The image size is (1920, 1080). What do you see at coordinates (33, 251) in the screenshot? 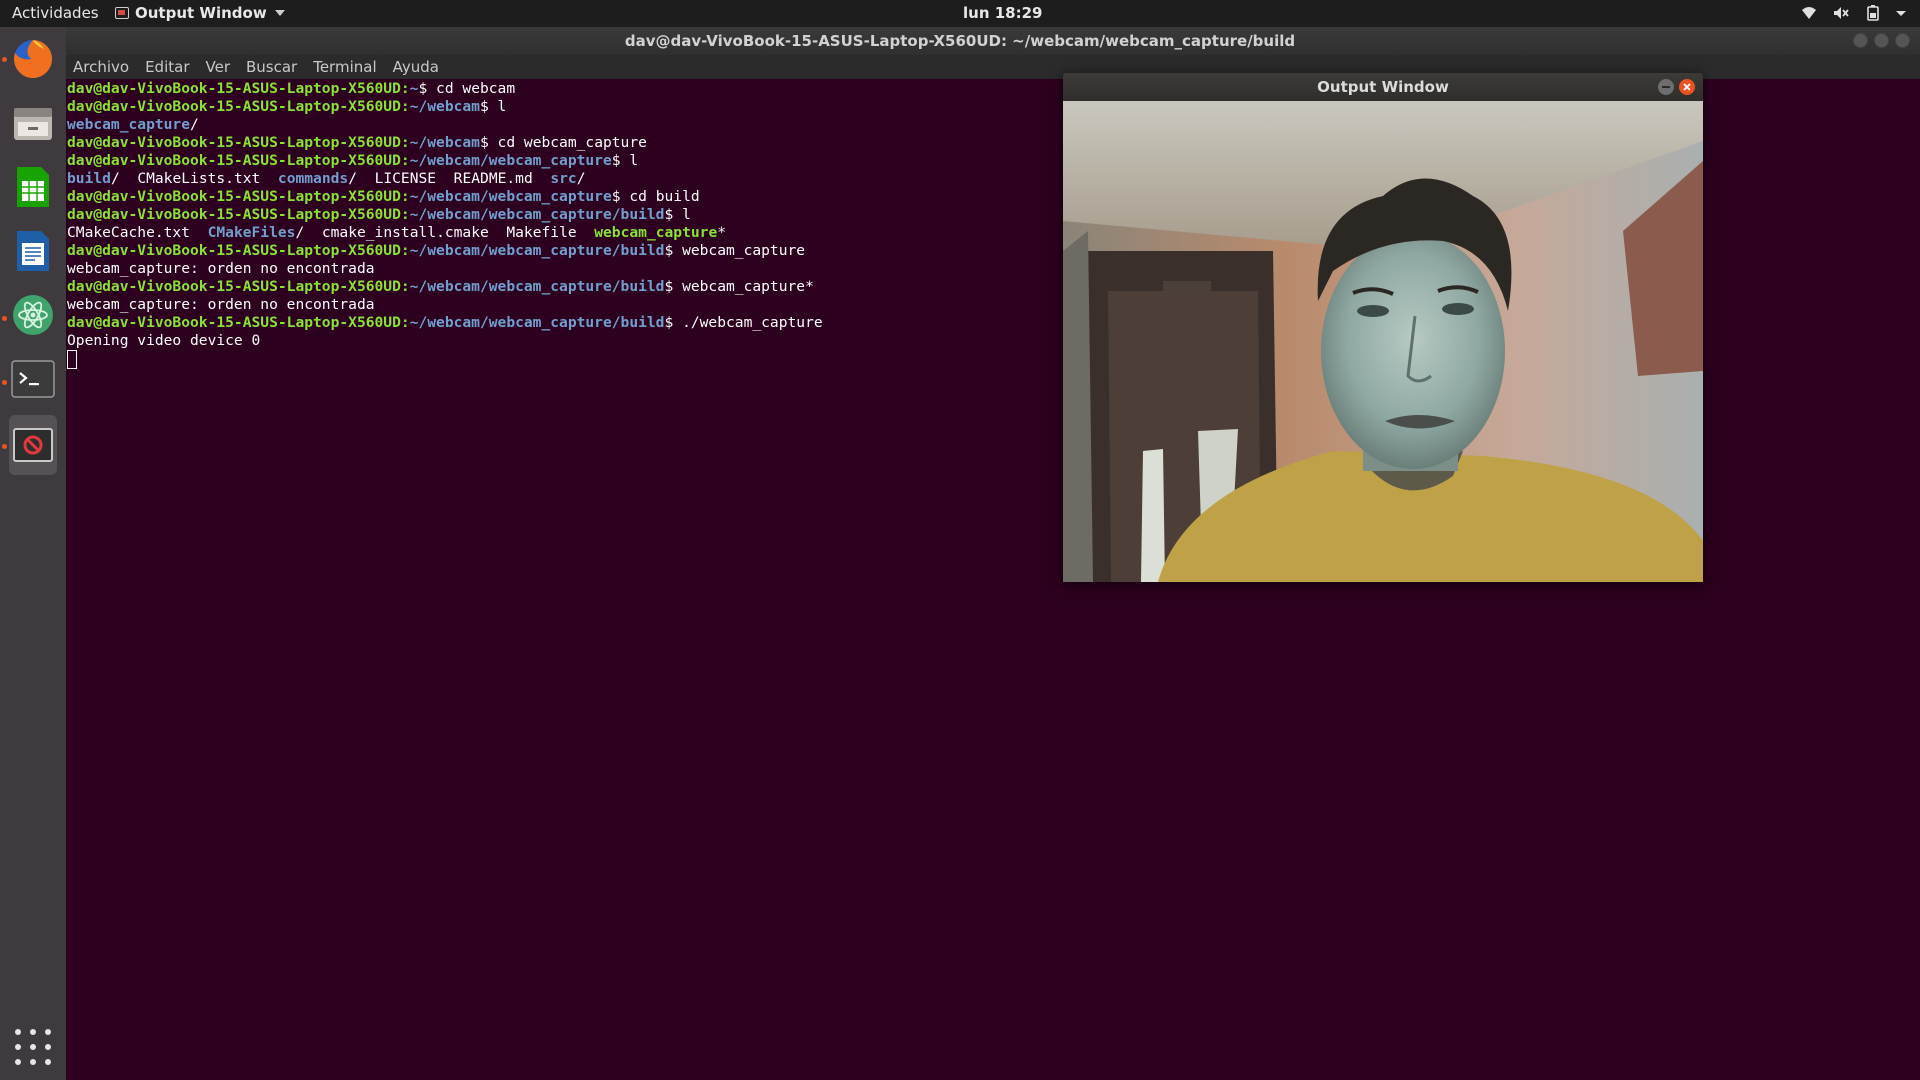
I see `writer-icon` at bounding box center [33, 251].